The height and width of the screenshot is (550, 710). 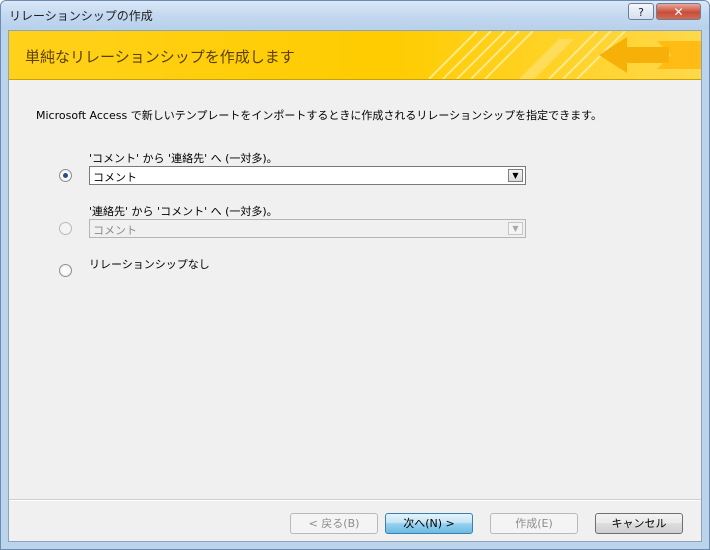 What do you see at coordinates (65, 228) in the screenshot?
I see `option-contact-to-comment-radio` at bounding box center [65, 228].